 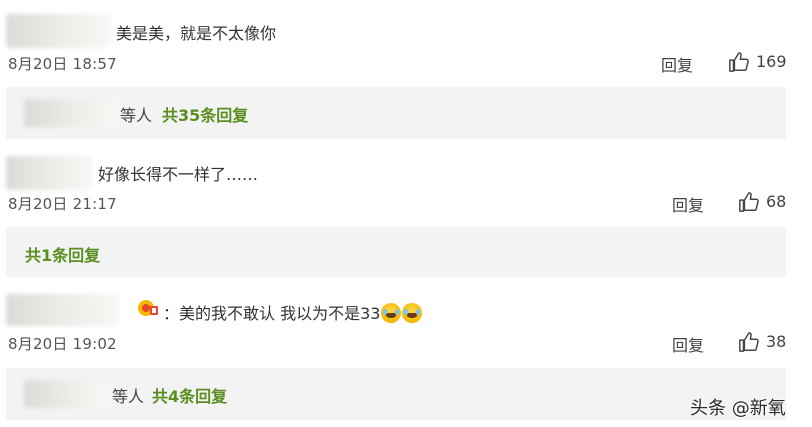 What do you see at coordinates (128, 396) in the screenshot?
I see `replier-suffix-3: 等人` at bounding box center [128, 396].